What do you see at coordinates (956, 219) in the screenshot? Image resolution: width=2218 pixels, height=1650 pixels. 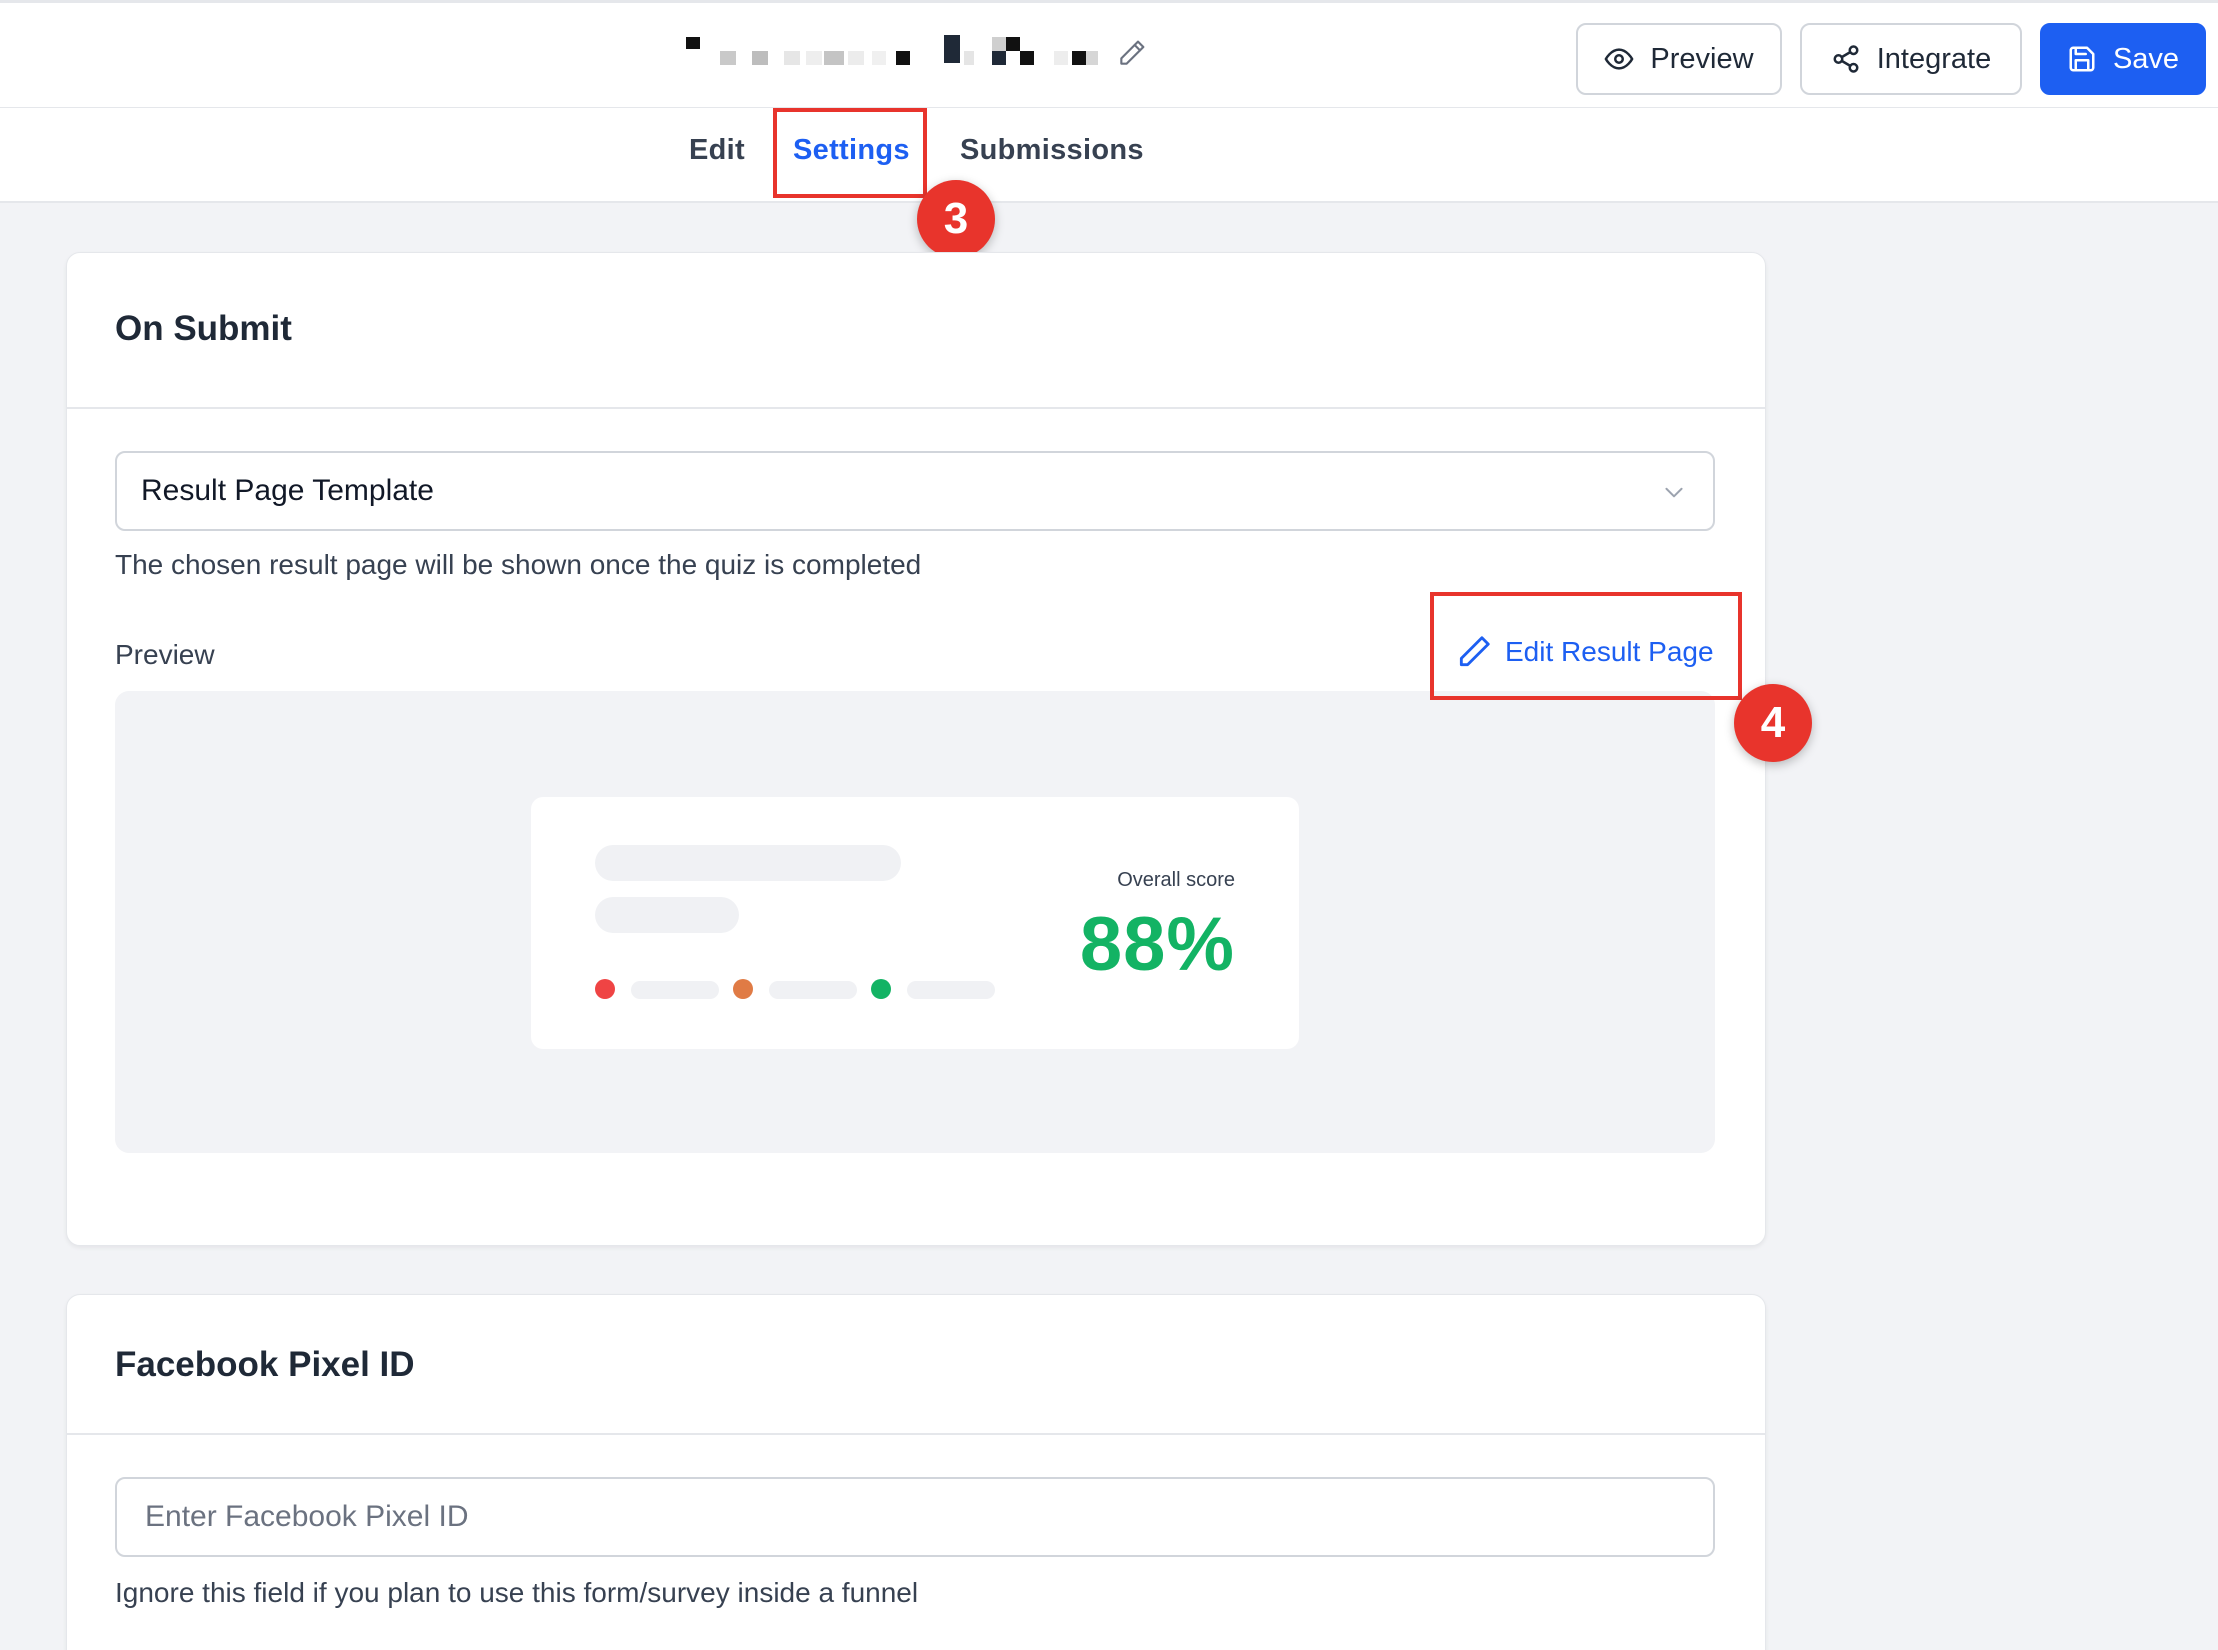 I see `annotation-step-3: 3` at bounding box center [956, 219].